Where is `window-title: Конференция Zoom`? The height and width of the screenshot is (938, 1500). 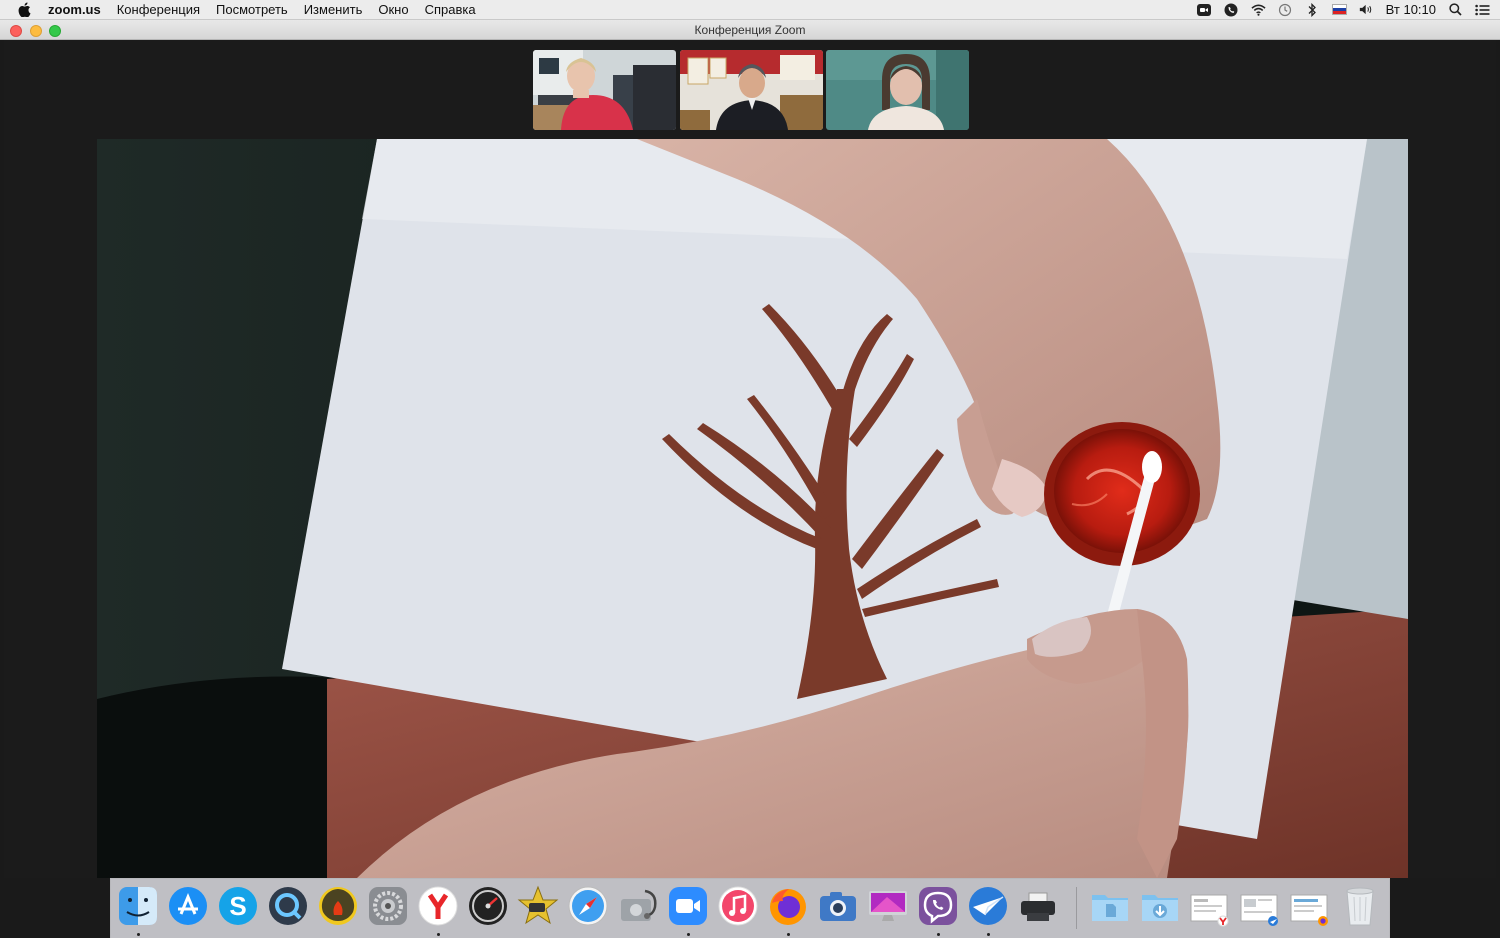 window-title: Конференция Zoom is located at coordinates (750, 30).